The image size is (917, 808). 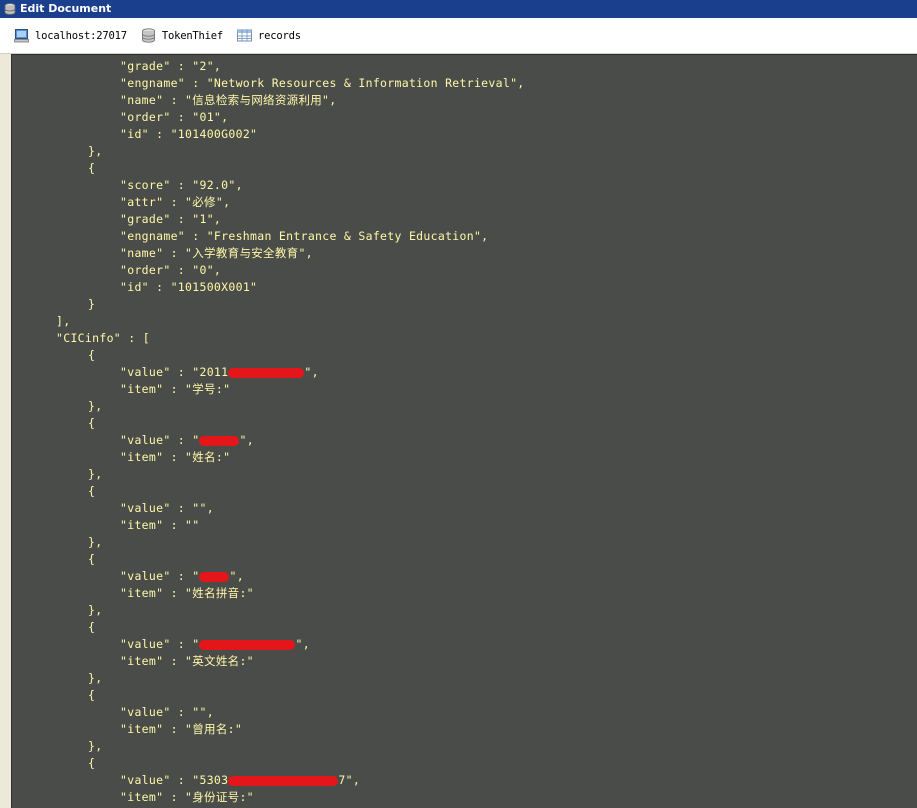 What do you see at coordinates (217, 185) in the screenshot?
I see `json-value: "92.0",` at bounding box center [217, 185].